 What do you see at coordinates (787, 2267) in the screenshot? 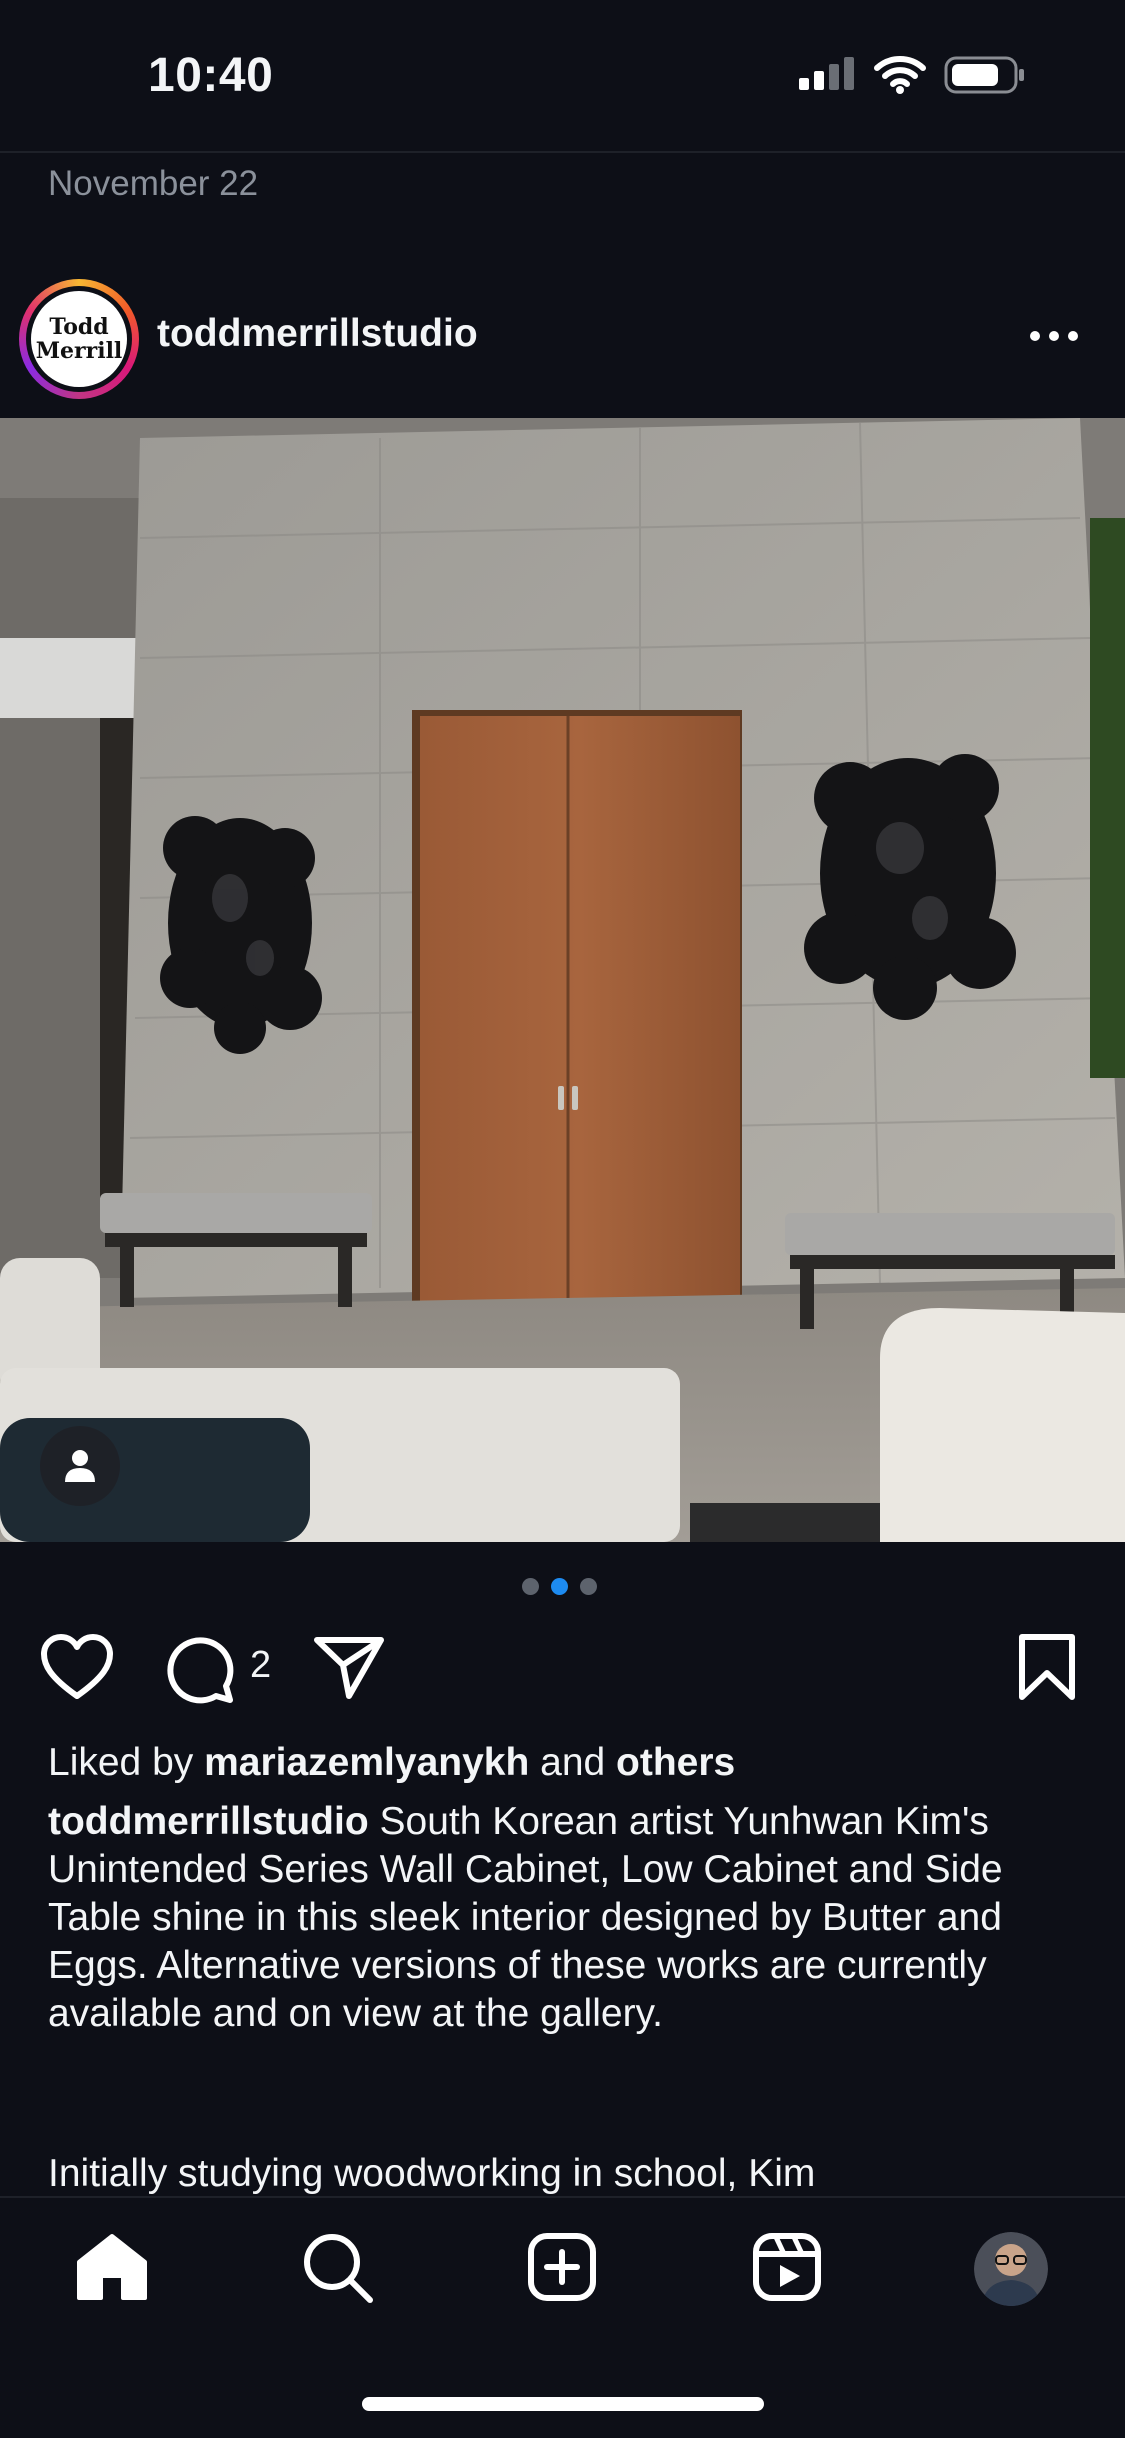
I see `reels-icon` at bounding box center [787, 2267].